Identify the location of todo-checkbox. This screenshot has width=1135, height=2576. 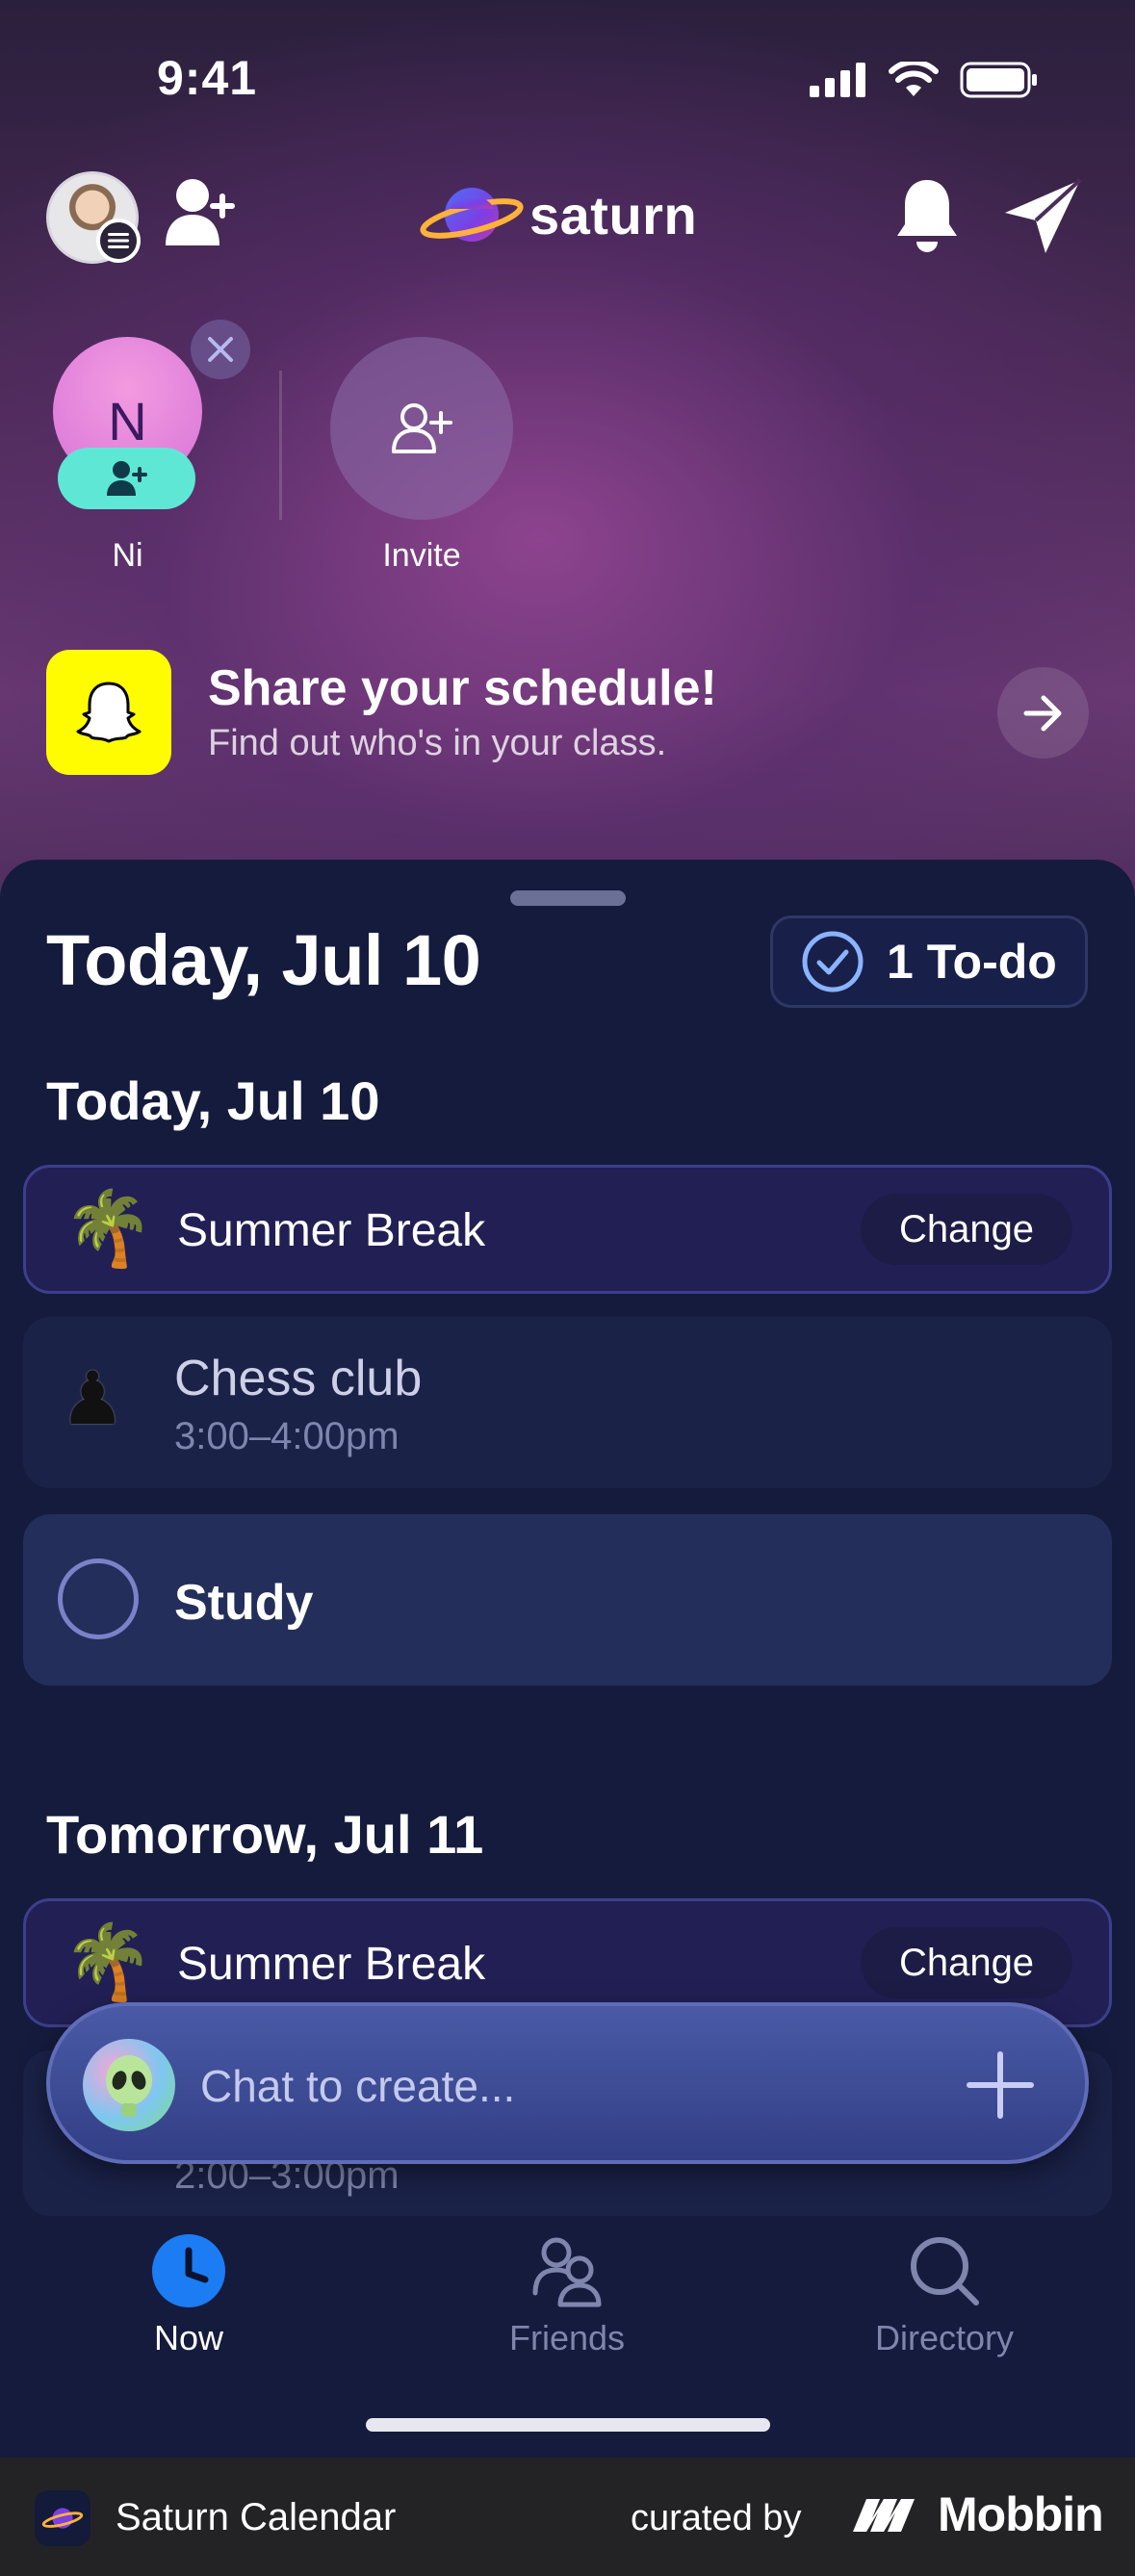
(98, 1599).